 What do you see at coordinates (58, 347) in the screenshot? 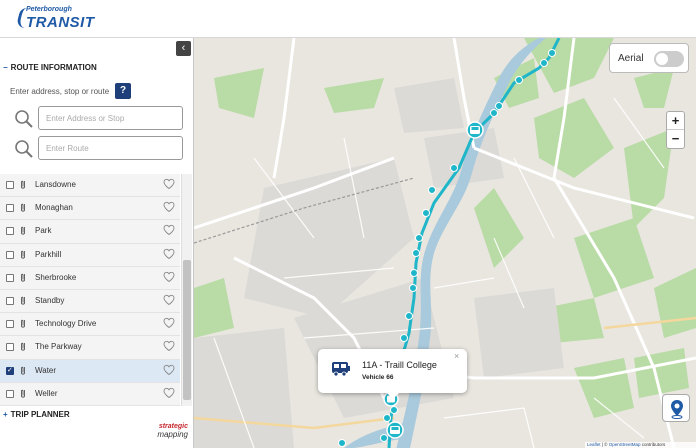
I see `route-name: The Parkway` at bounding box center [58, 347].